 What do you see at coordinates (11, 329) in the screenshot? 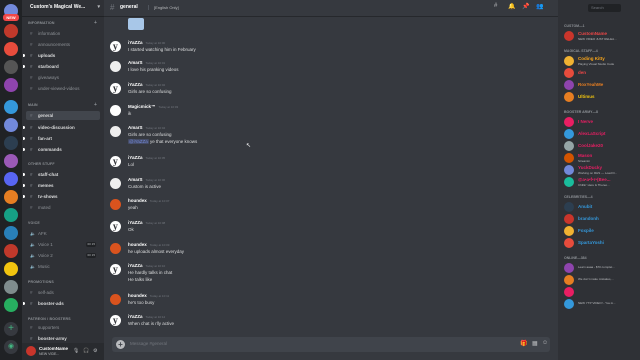
I see `add-server-icon: +` at bounding box center [11, 329].